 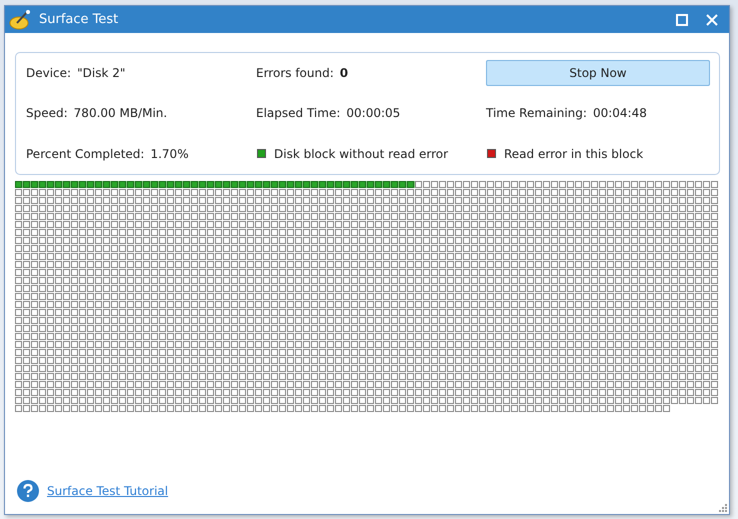 What do you see at coordinates (298, 113) in the screenshot?
I see `field-label: Elapsed Time:` at bounding box center [298, 113].